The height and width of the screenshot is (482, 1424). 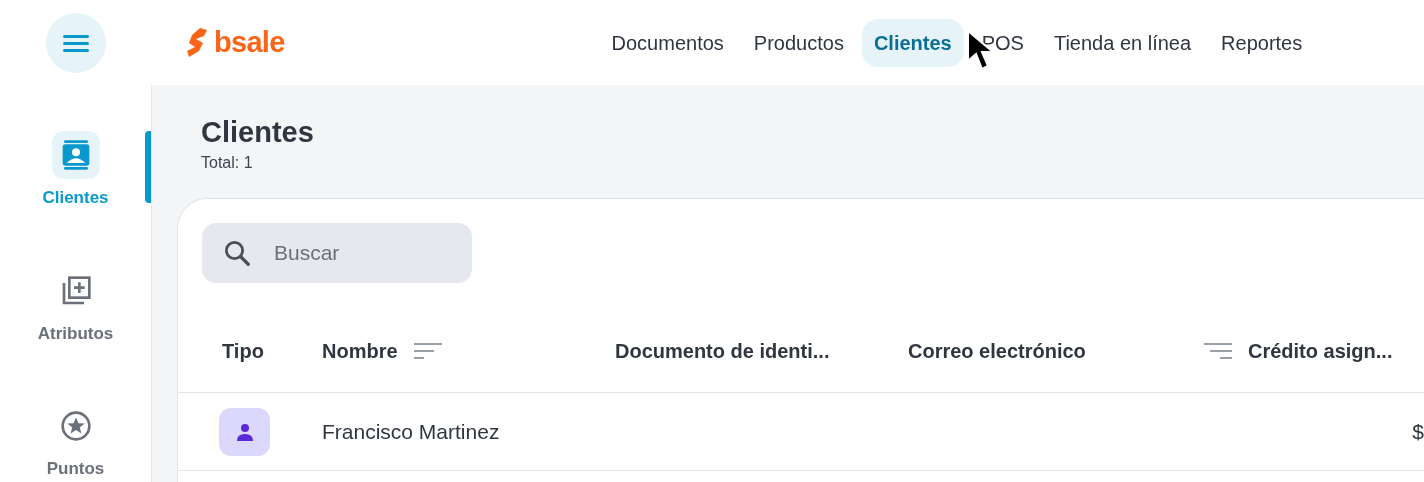 What do you see at coordinates (997, 351) in the screenshot?
I see `column-header: Correo electrónico` at bounding box center [997, 351].